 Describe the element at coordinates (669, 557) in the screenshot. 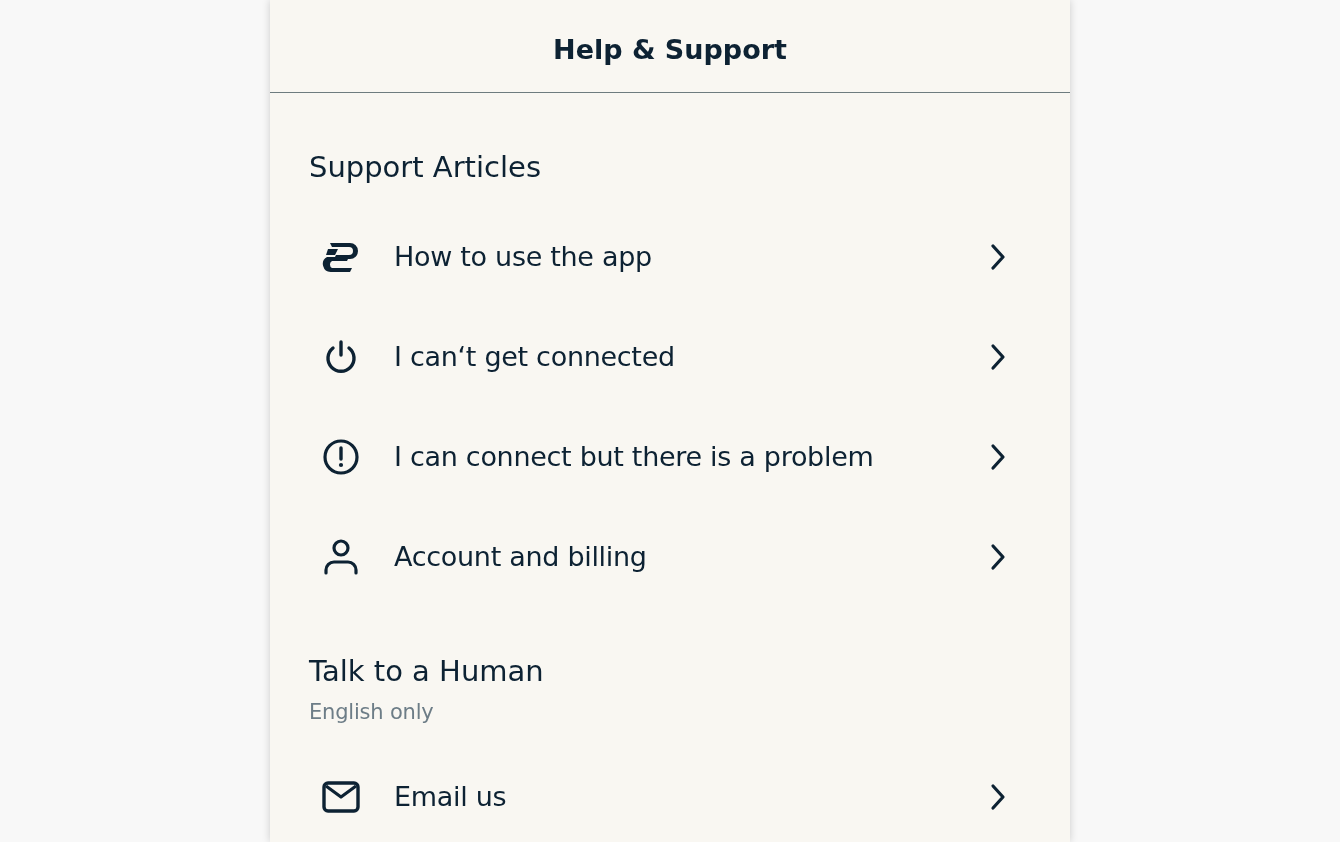

I see `menu-item: Account and billing` at that location.